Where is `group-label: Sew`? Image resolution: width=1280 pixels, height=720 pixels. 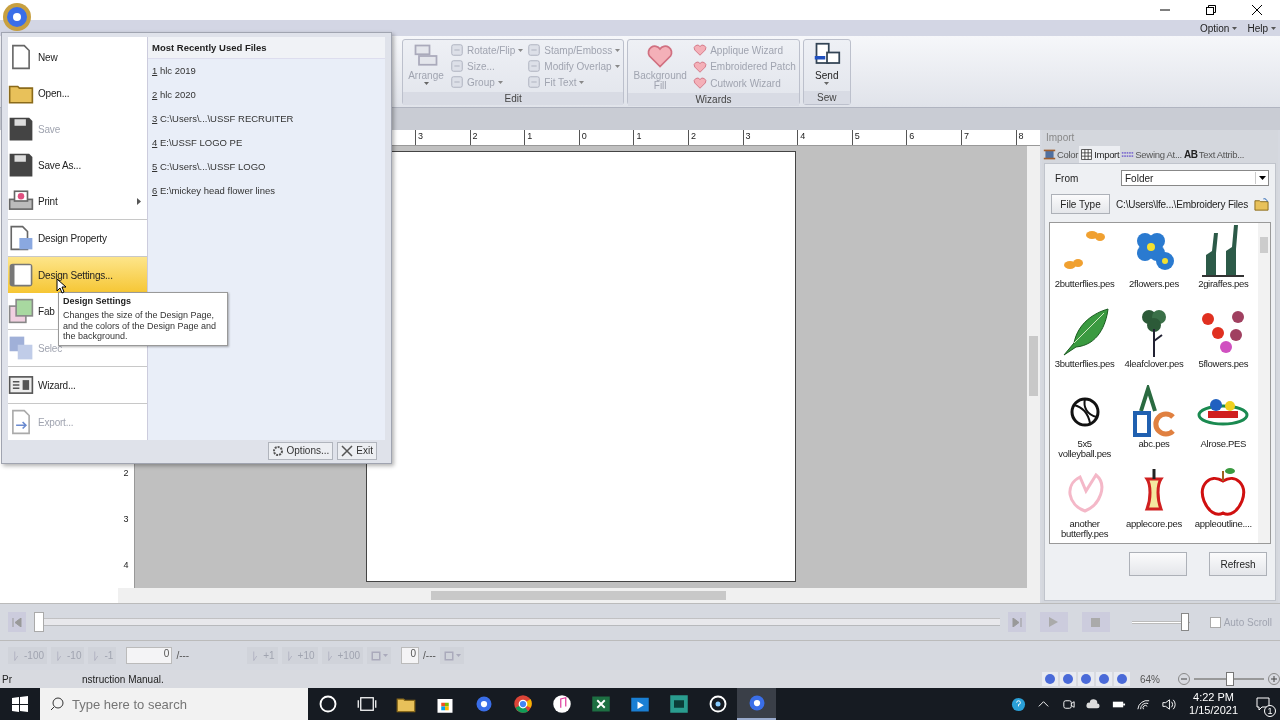
group-label: Sew is located at coordinates (826, 97).